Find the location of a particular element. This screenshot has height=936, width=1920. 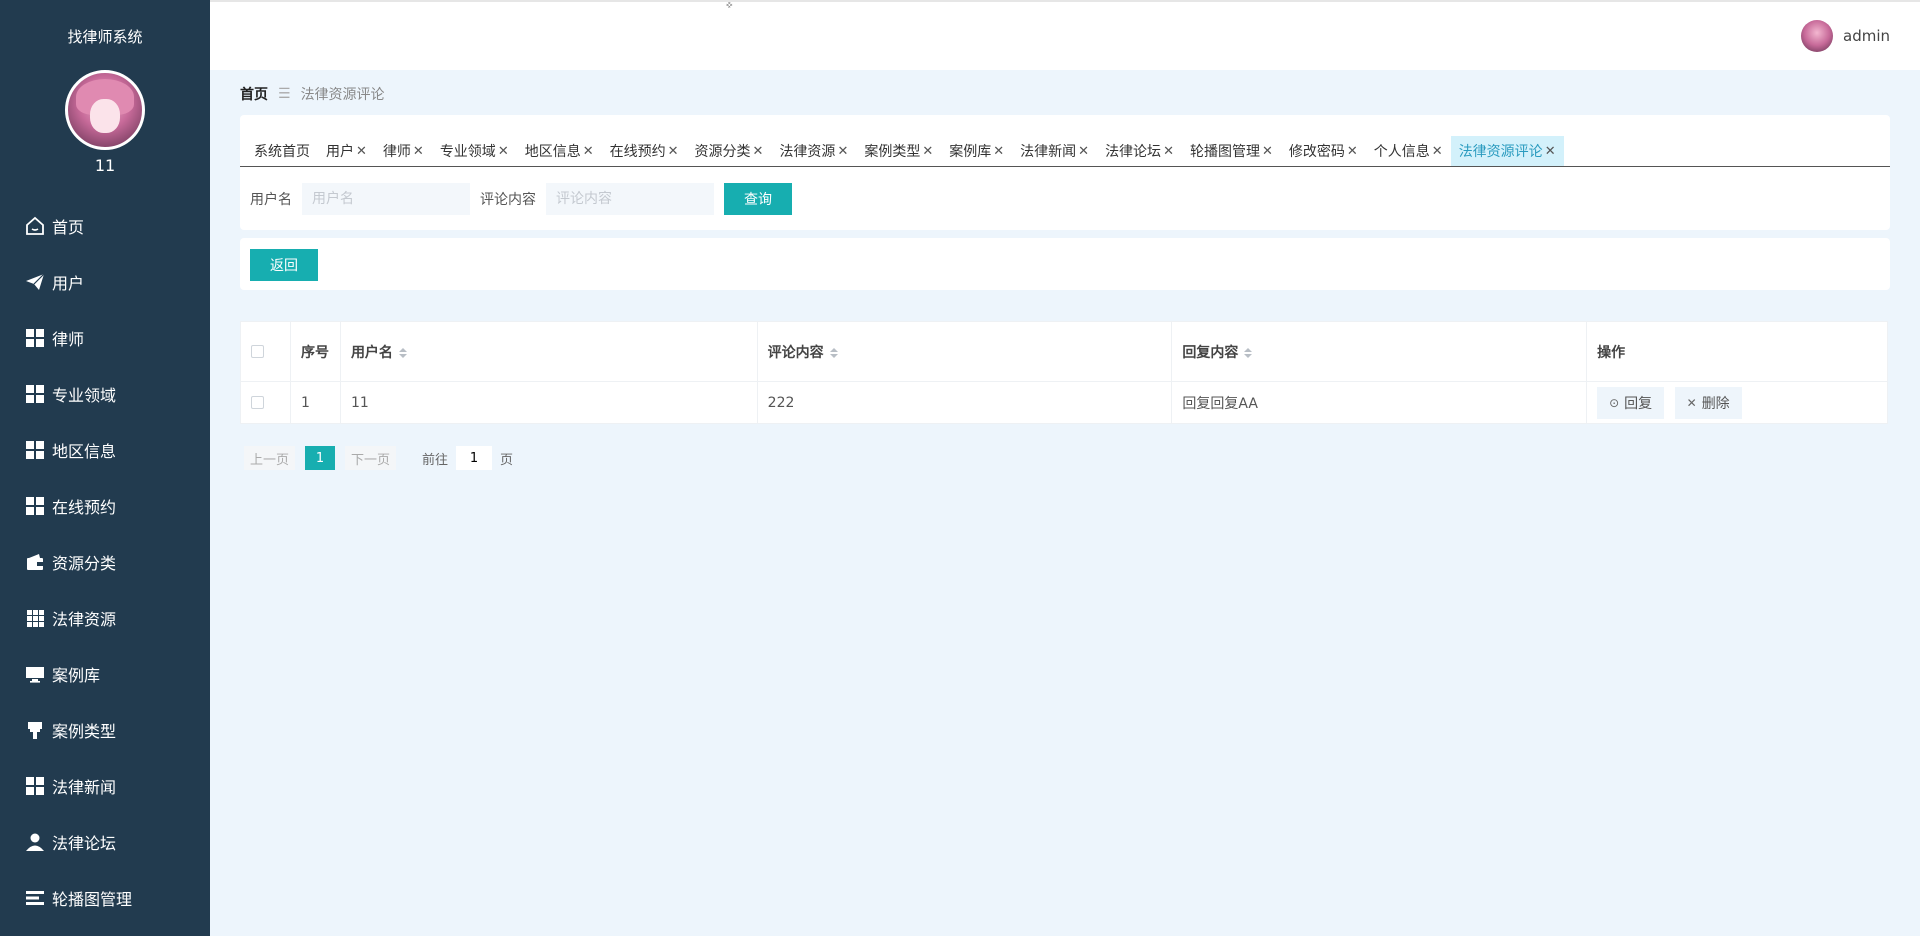

sidebar-item-label: 法律论坛 is located at coordinates (84, 843).